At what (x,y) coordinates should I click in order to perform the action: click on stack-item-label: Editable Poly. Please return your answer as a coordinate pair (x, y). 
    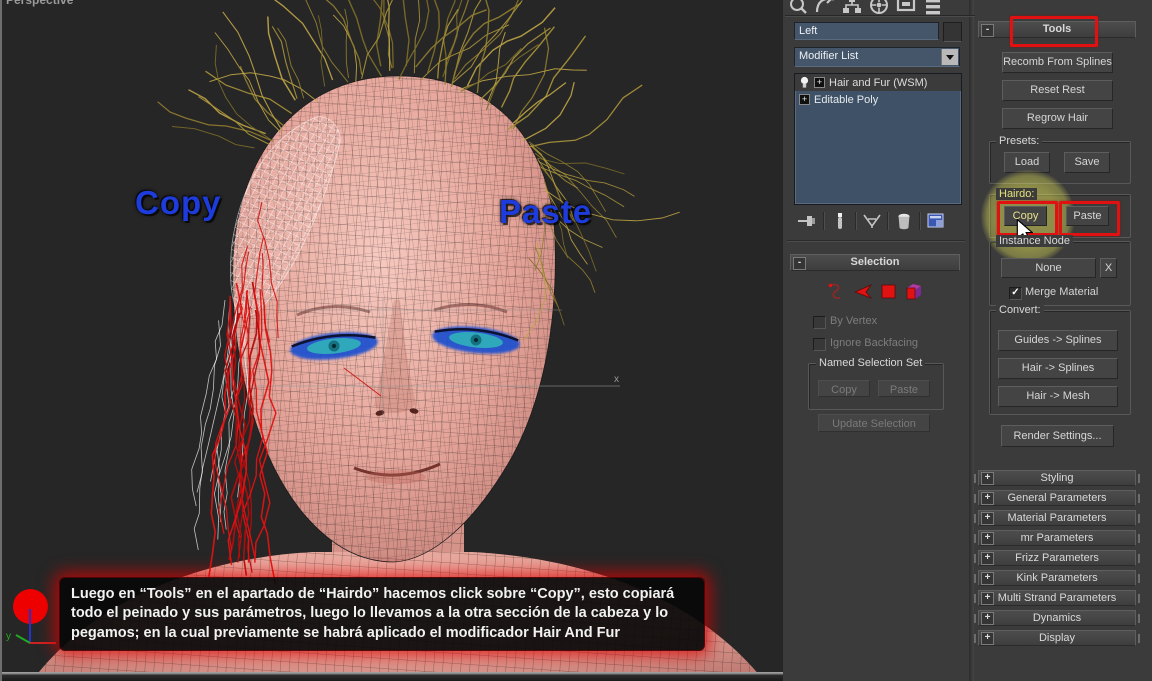
    Looking at the image, I should click on (846, 99).